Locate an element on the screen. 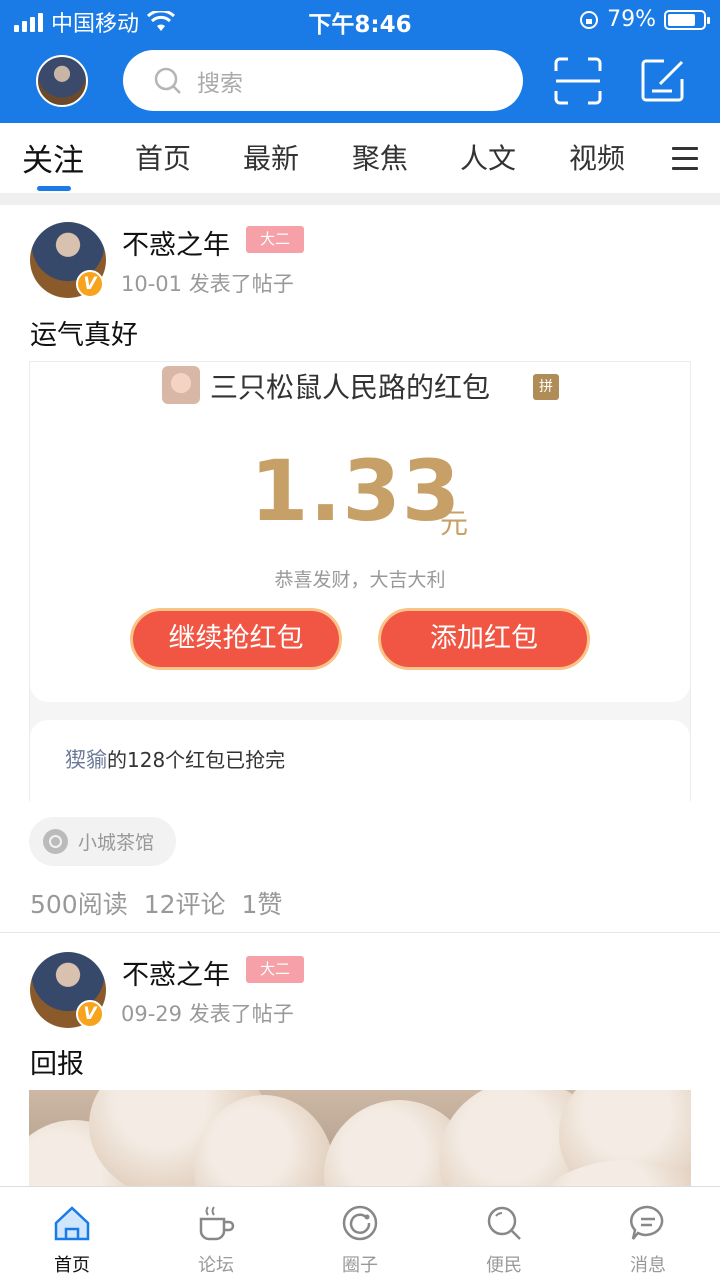  post-meta: 10-01 发表了帖子 is located at coordinates (207, 284).